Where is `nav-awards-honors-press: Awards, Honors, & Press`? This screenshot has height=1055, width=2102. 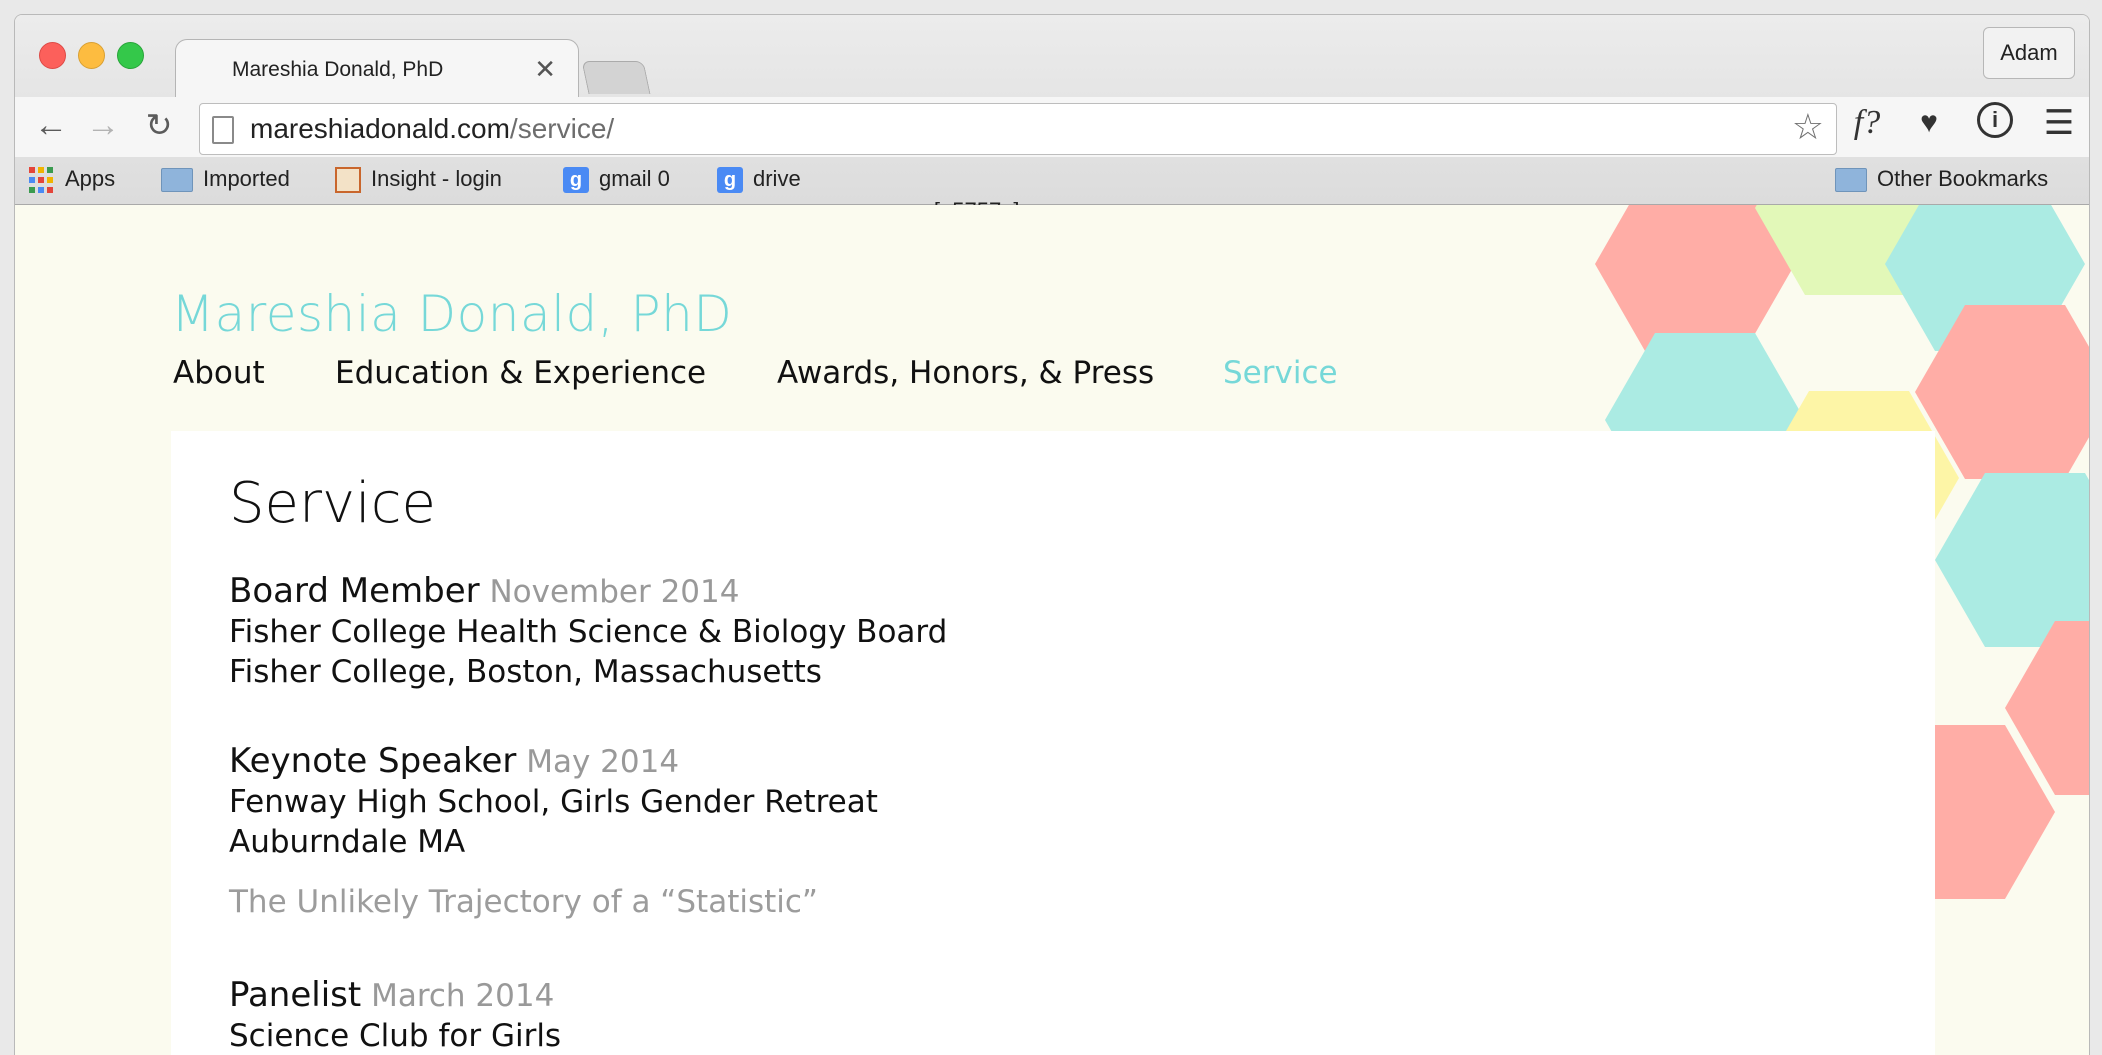 nav-awards-honors-press: Awards, Honors, & Press is located at coordinates (965, 373).